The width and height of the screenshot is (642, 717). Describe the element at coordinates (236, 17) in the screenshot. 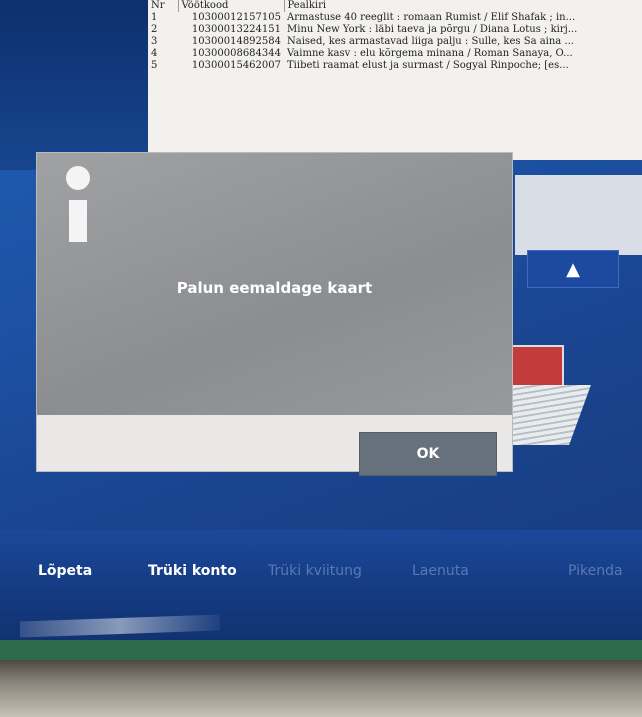

I see `row-barcode: 10300012157105` at that location.